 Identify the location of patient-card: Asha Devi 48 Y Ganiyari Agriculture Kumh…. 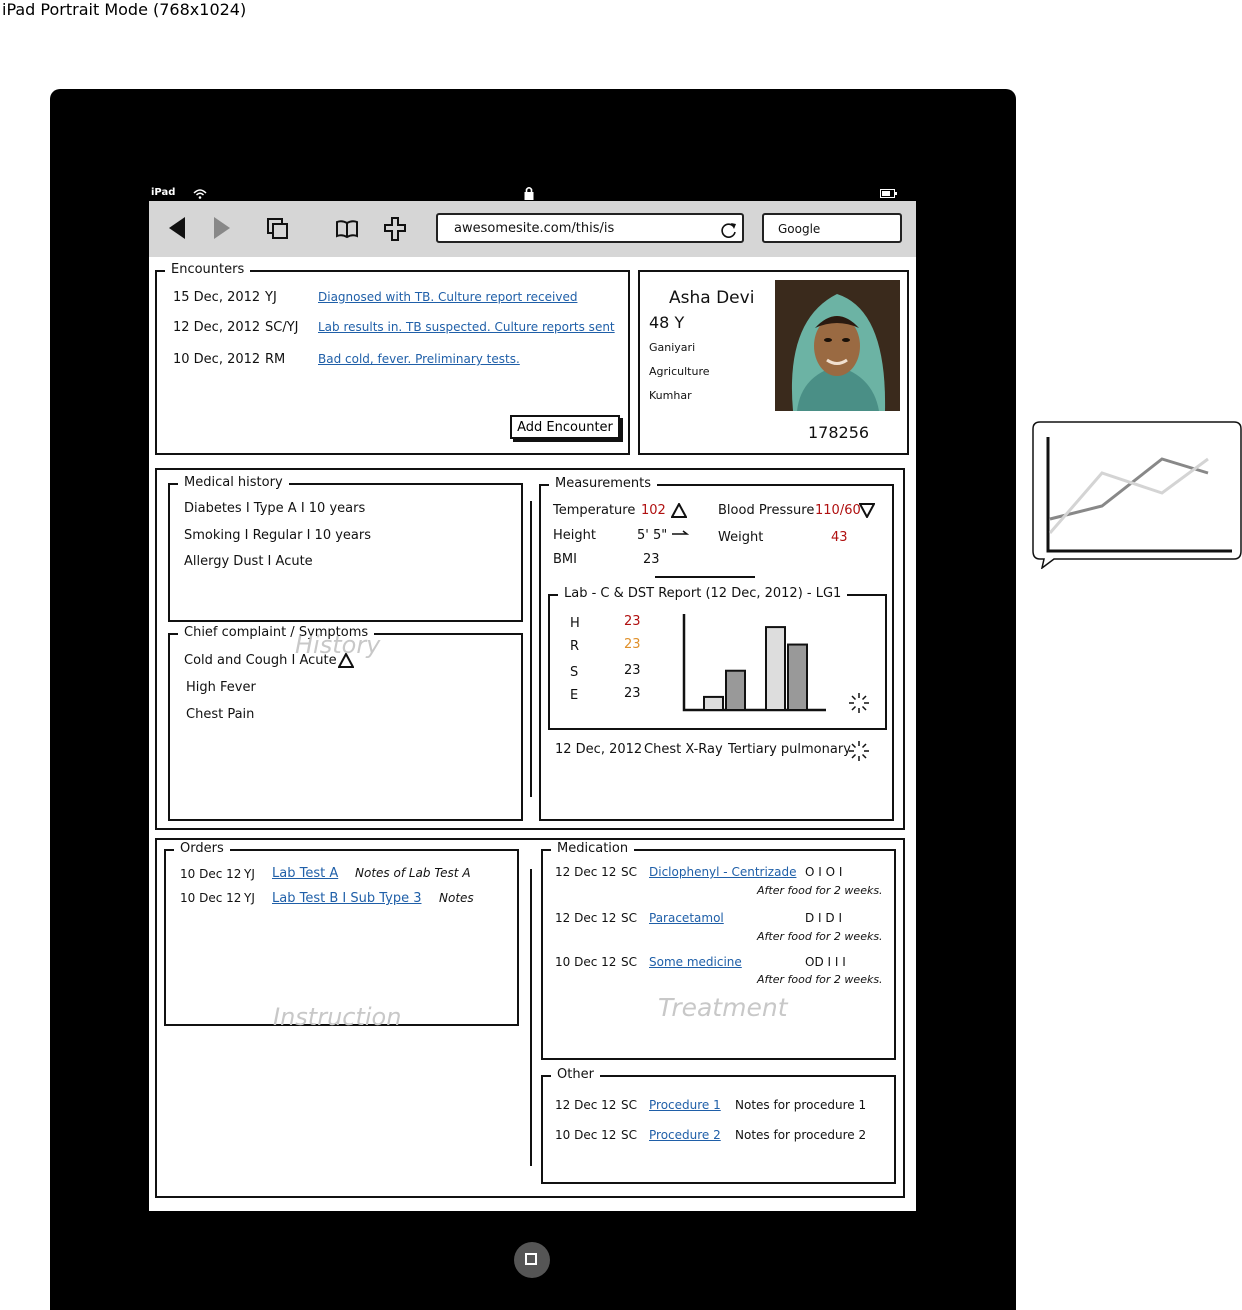
(773, 362).